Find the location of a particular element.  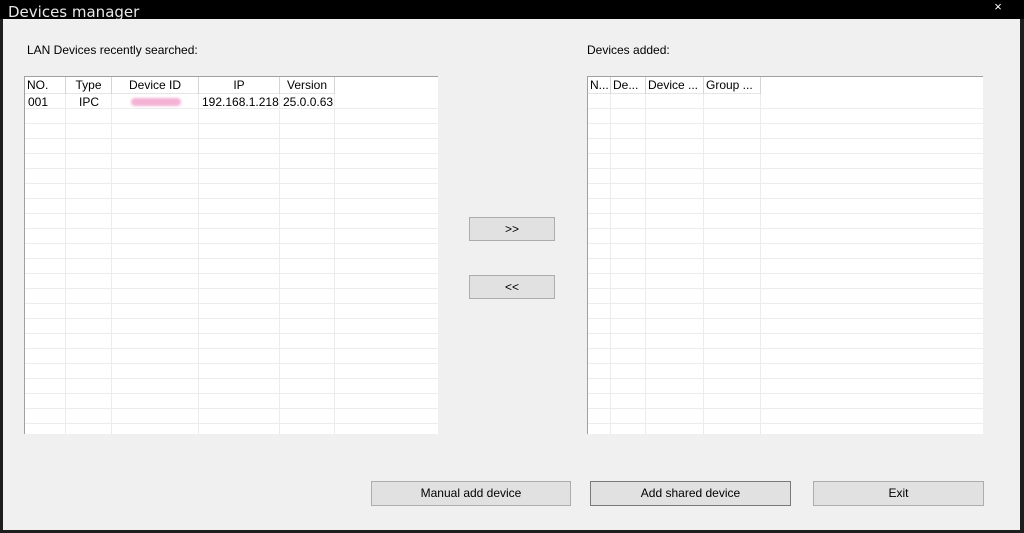

table-row: 001 IPC 192.168.1.218 25.0.0.63 is located at coordinates (180, 102).